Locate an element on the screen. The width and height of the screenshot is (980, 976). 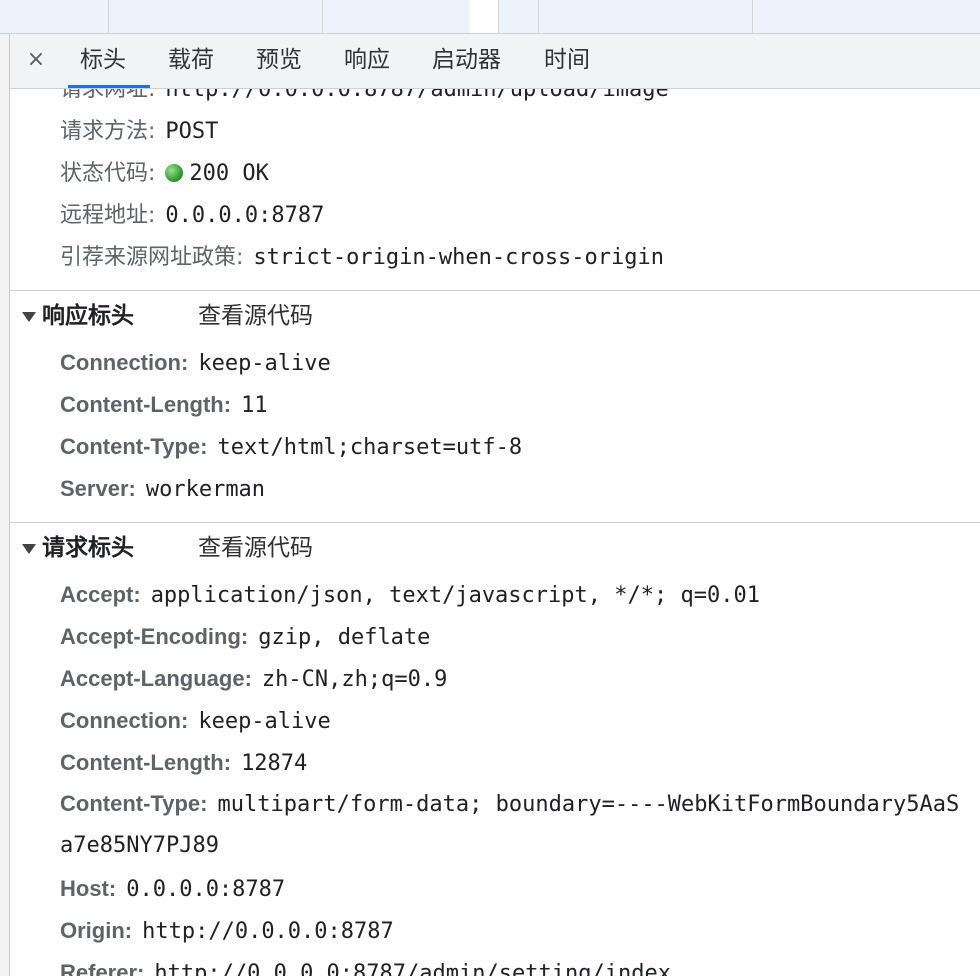
tab-timing: 时间 is located at coordinates (567, 60).